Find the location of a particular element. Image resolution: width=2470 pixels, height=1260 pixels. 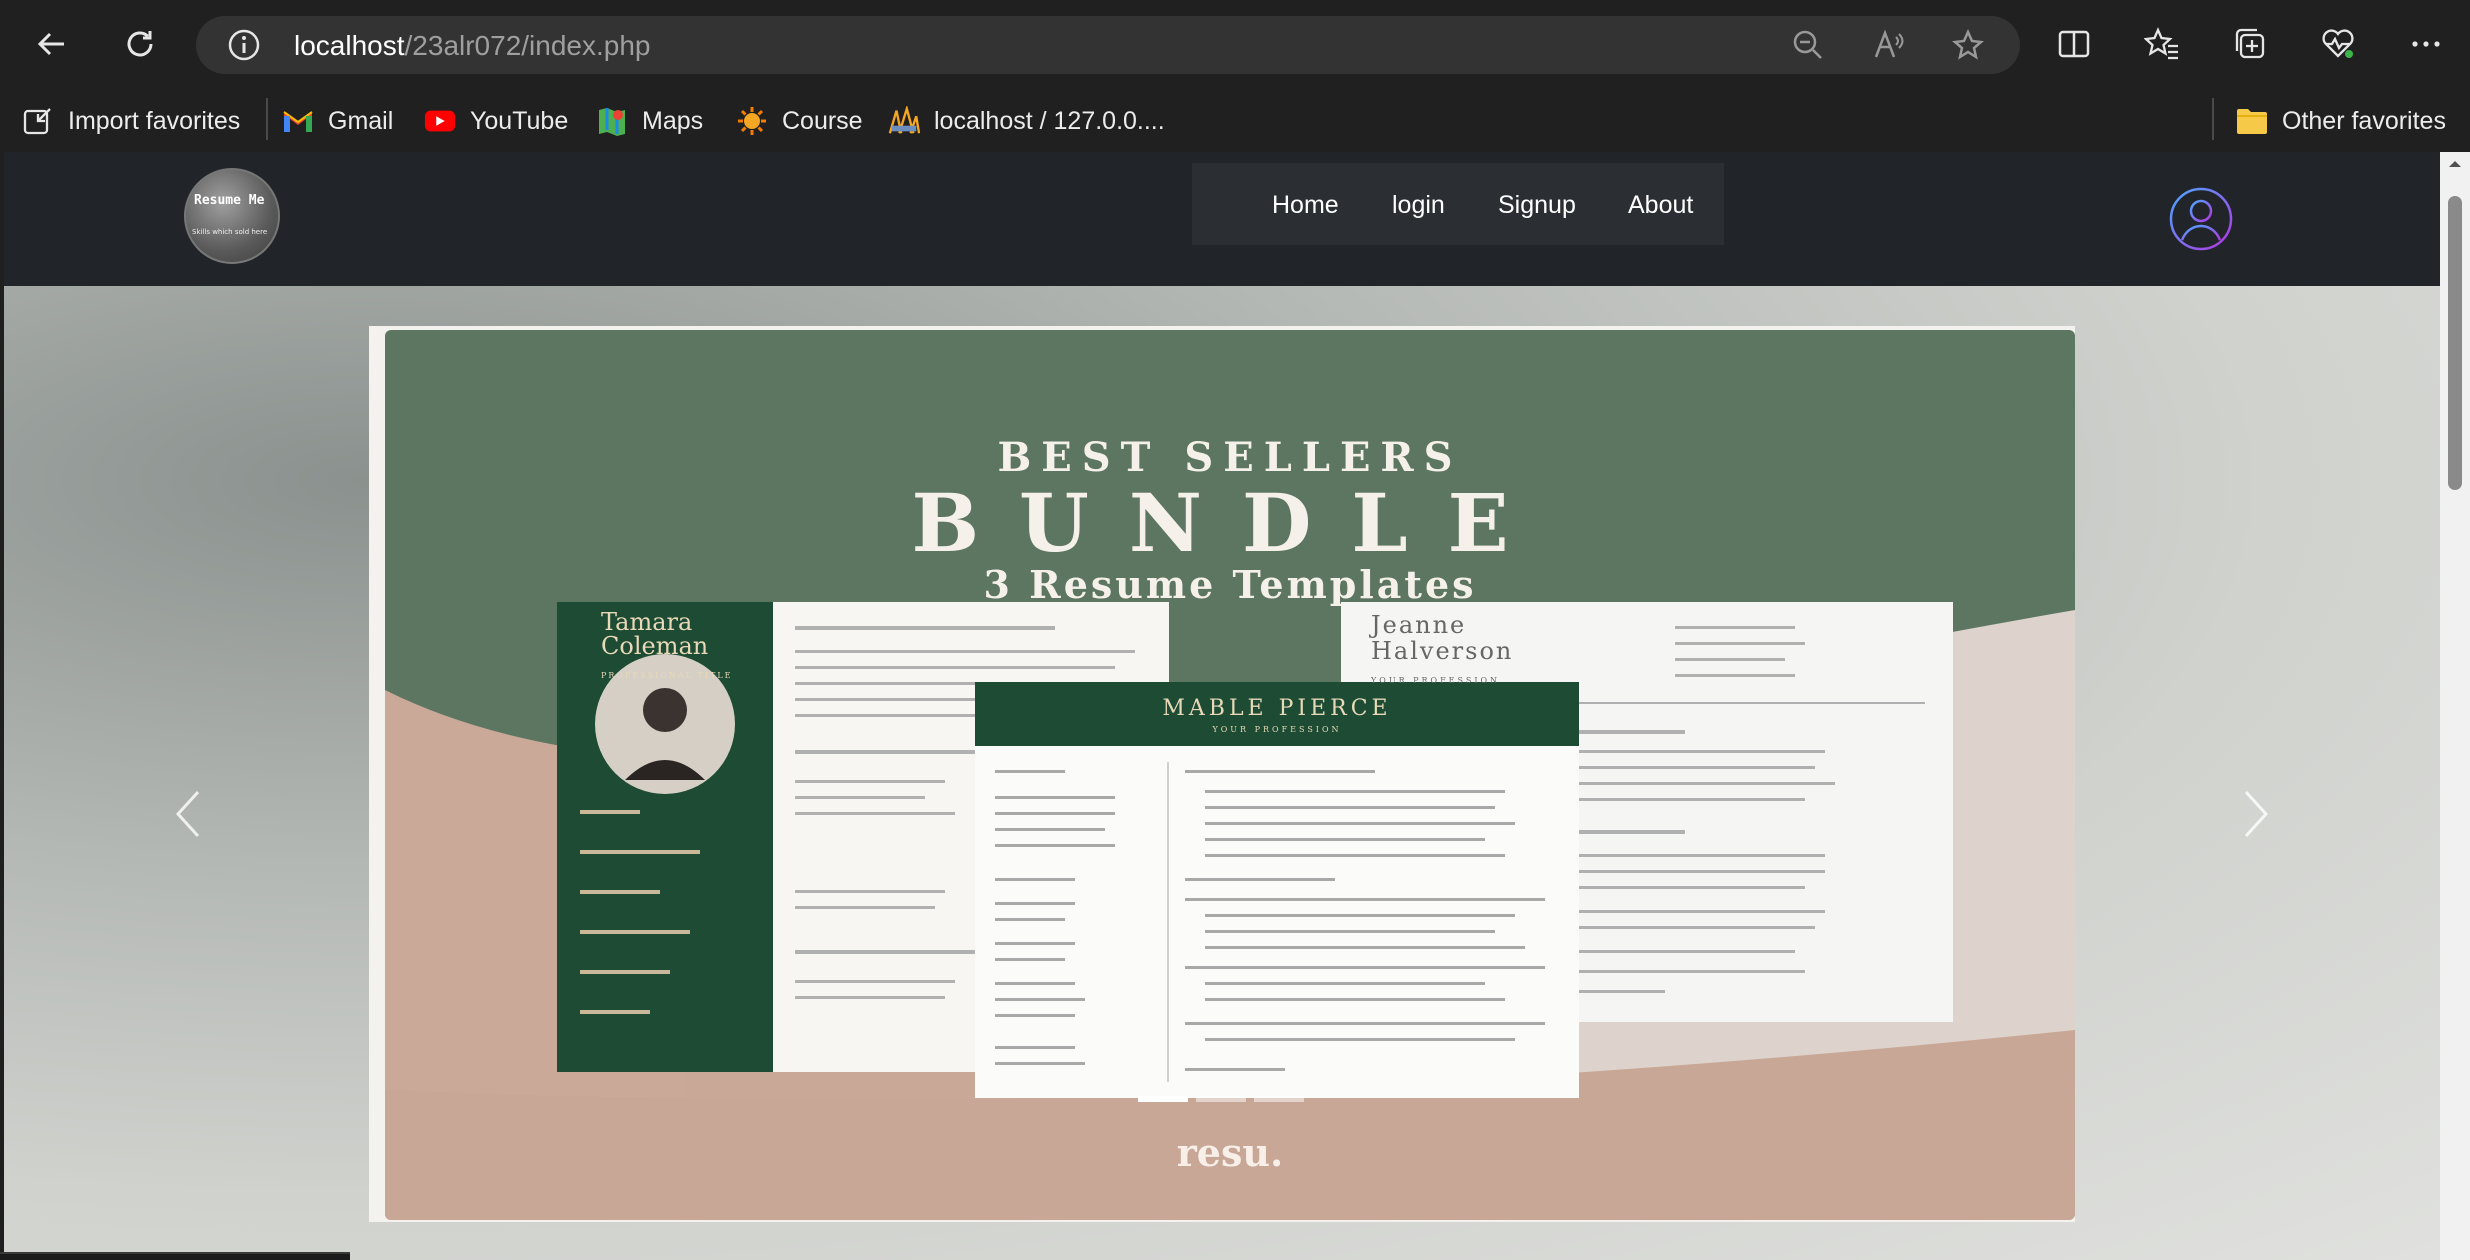

user-account-icon is located at coordinates (2201, 219).